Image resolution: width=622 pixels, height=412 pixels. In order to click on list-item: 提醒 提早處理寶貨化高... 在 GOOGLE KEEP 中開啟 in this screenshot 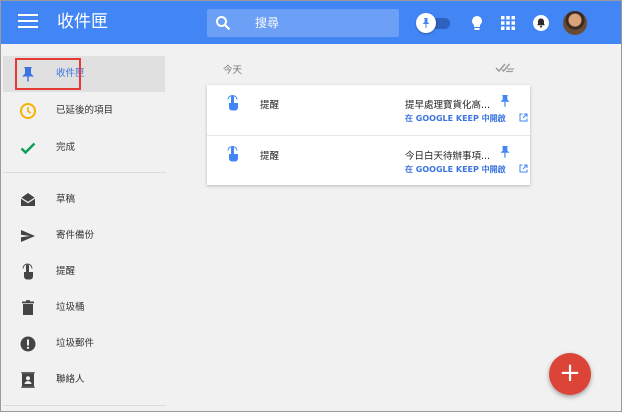, I will do `click(368, 110)`.